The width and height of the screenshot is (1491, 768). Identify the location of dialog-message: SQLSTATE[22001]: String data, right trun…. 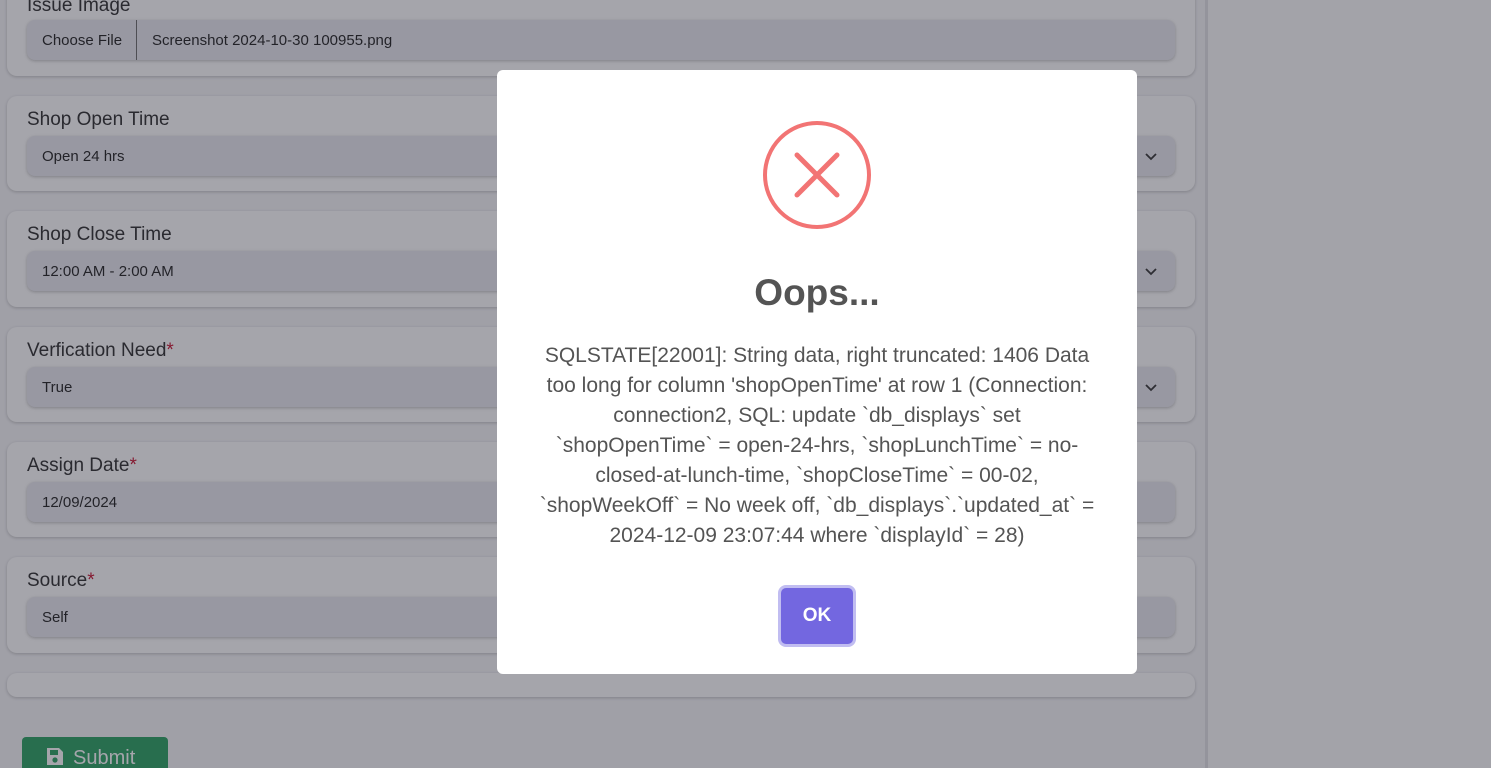
(817, 445).